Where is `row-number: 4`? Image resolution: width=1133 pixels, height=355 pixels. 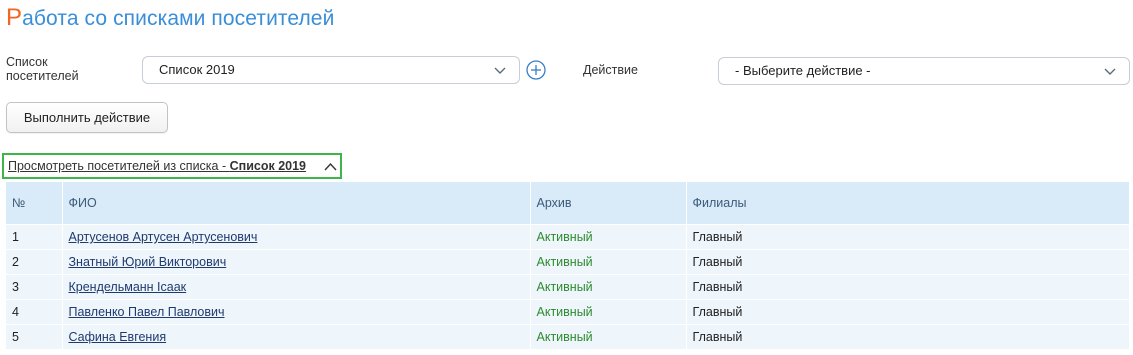
row-number: 4 is located at coordinates (34, 312).